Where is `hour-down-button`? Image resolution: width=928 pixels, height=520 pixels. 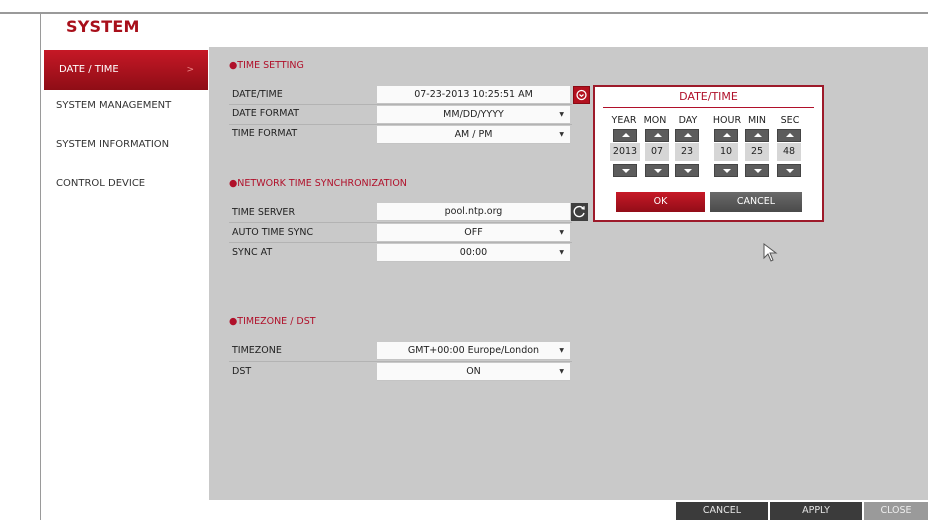 hour-down-button is located at coordinates (726, 170).